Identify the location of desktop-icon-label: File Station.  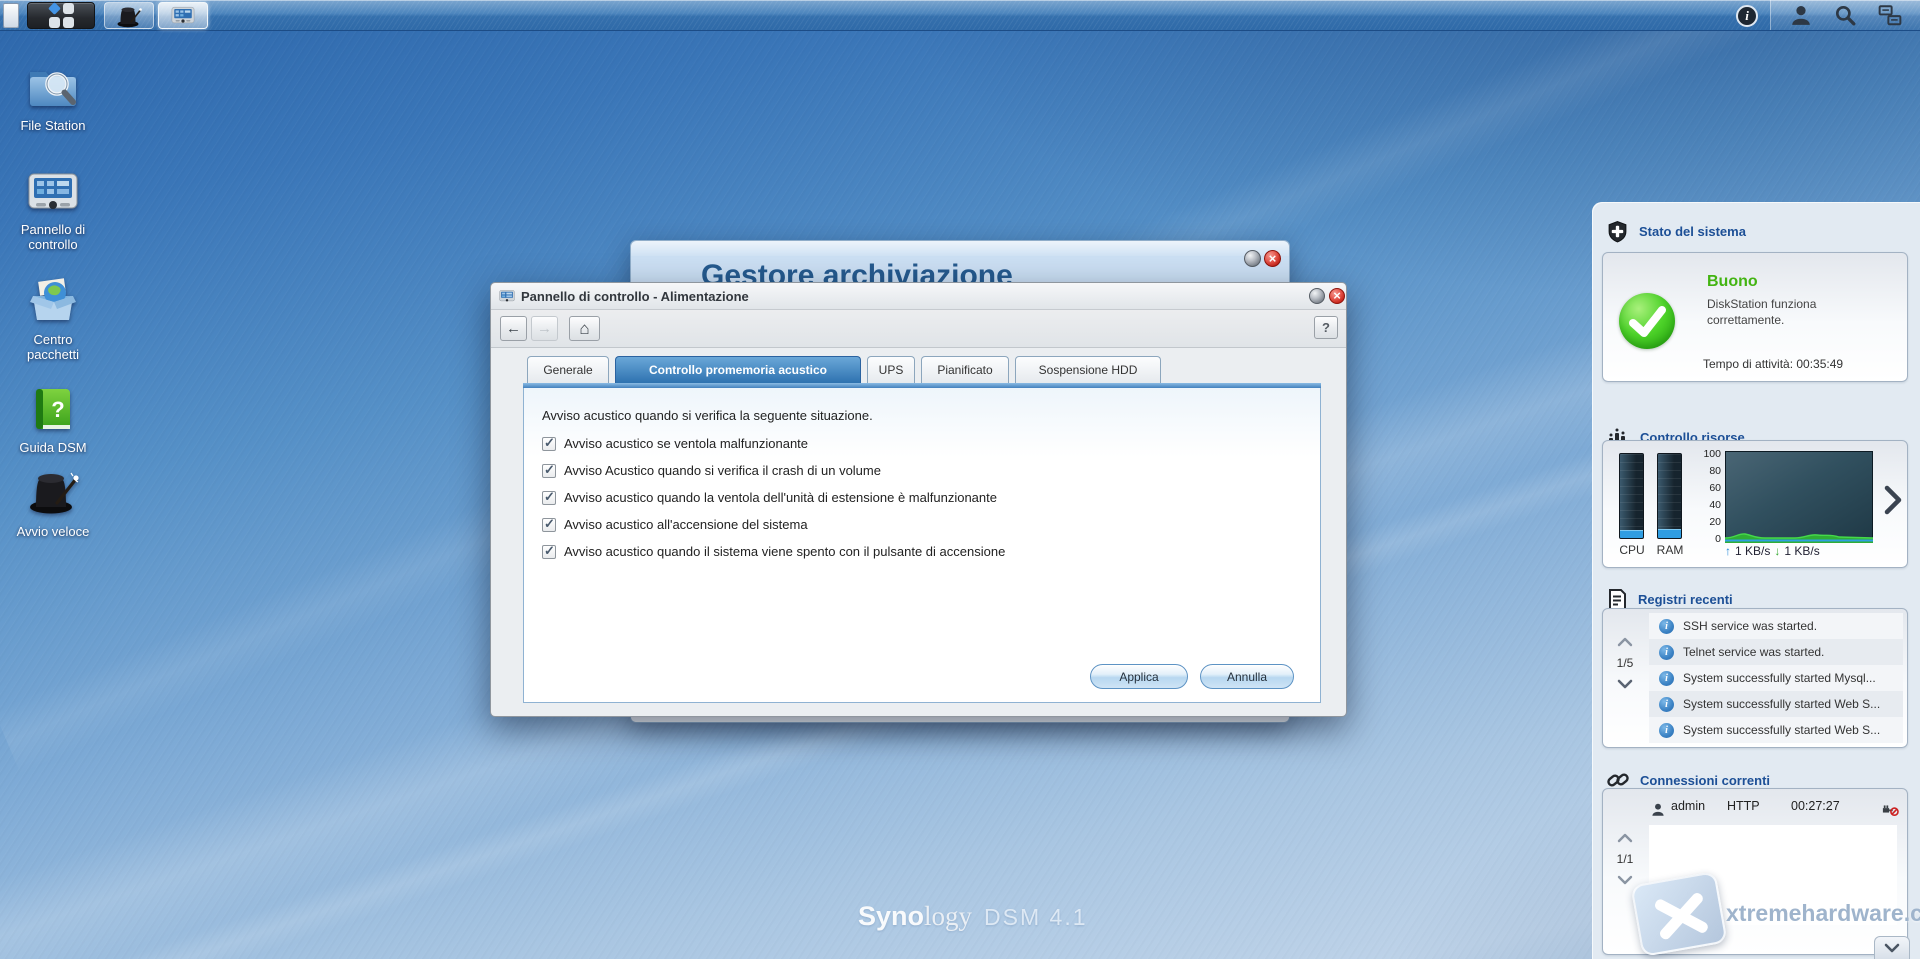
(53, 125).